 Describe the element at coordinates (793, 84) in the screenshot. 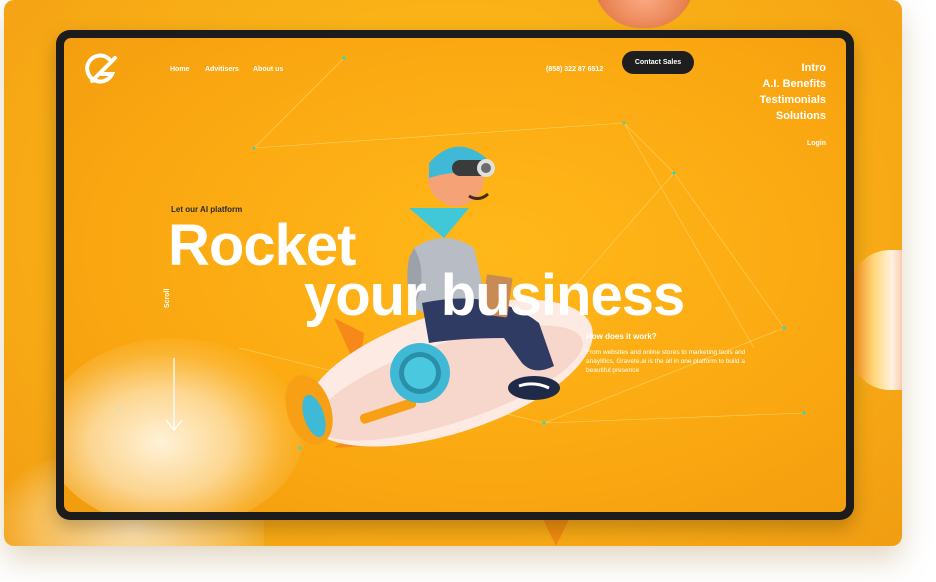

I see `section-ai-benefits: A.I. Benefits` at that location.